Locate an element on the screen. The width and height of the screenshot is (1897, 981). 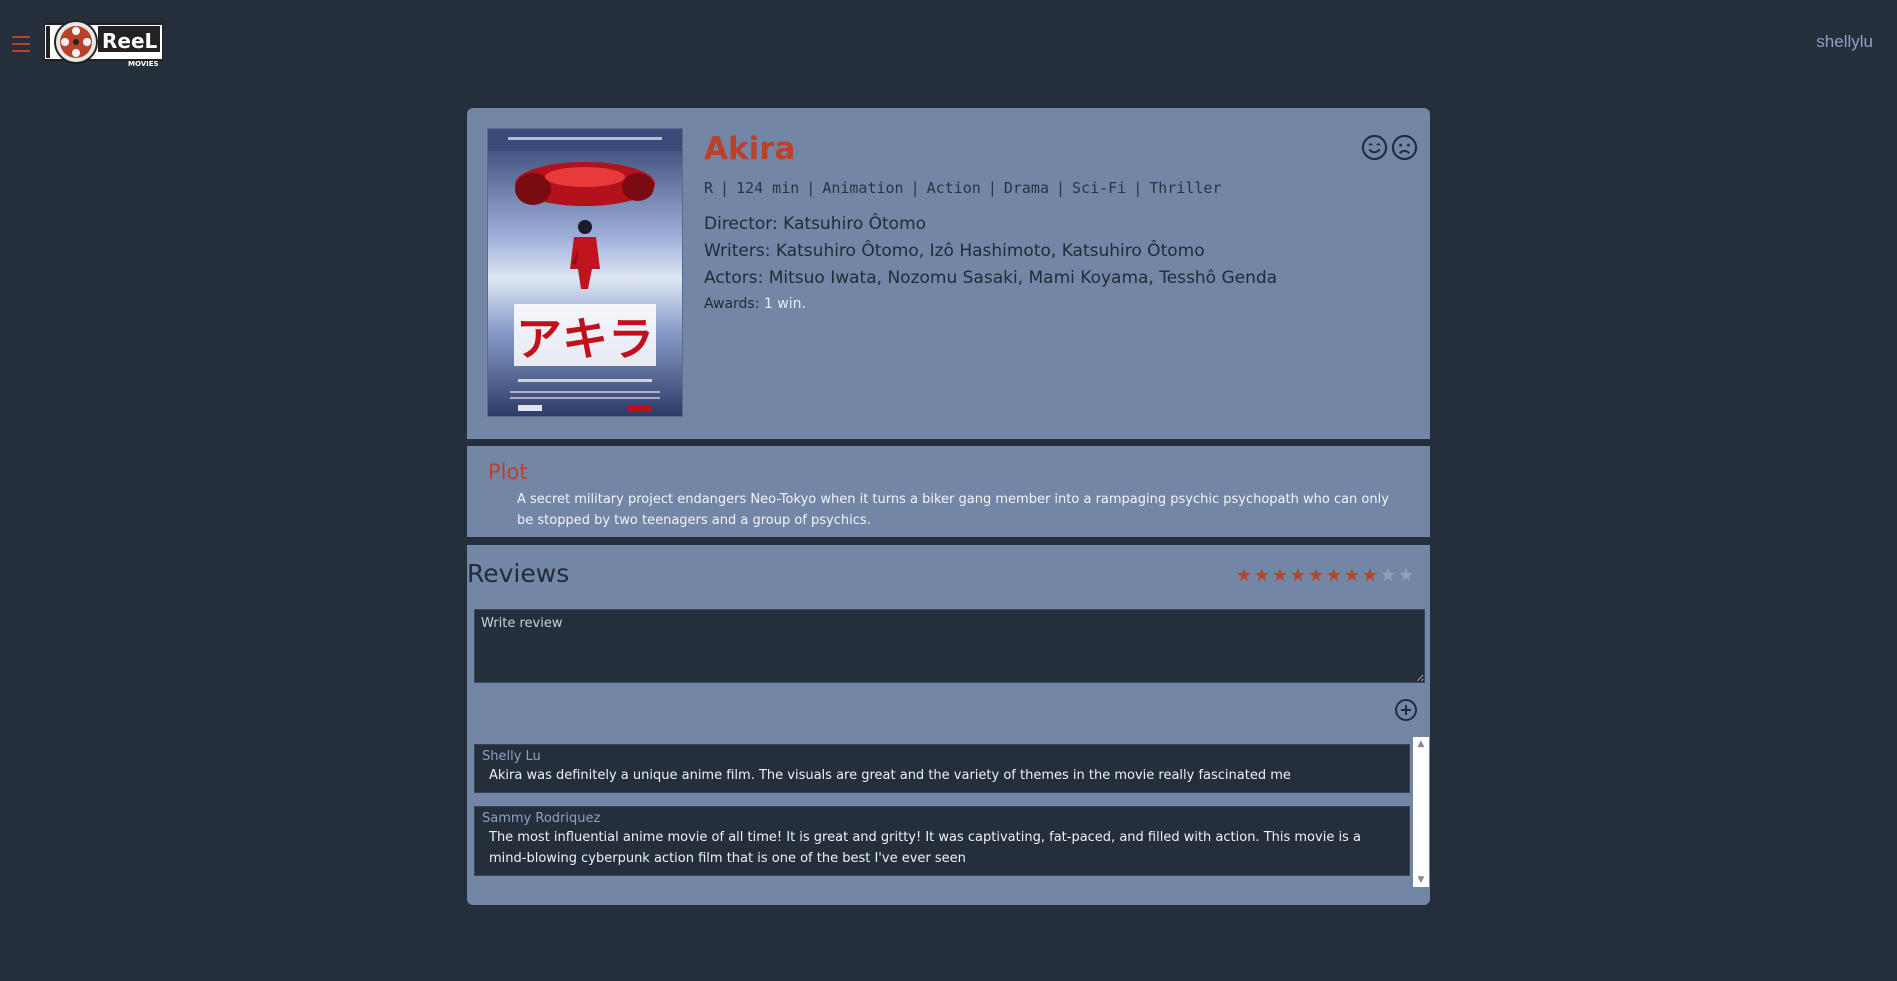
plot-heading: Plot is located at coordinates (508, 472).